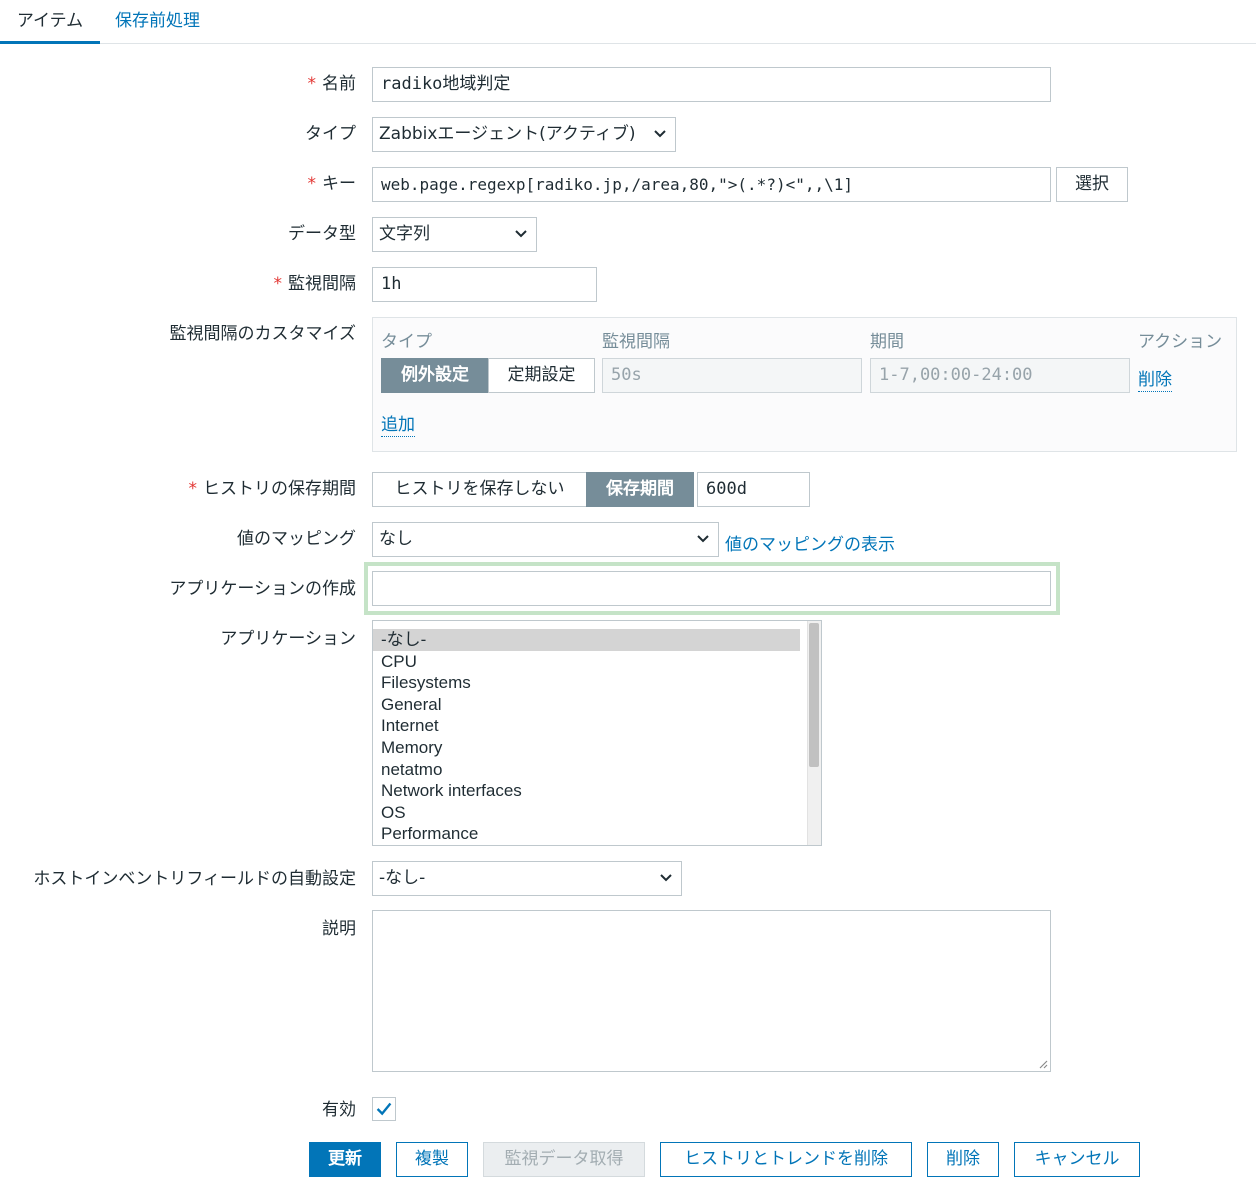 This screenshot has width=1256, height=1191. Describe the element at coordinates (432, 1159) in the screenshot. I see `clone-button: 複製` at that location.